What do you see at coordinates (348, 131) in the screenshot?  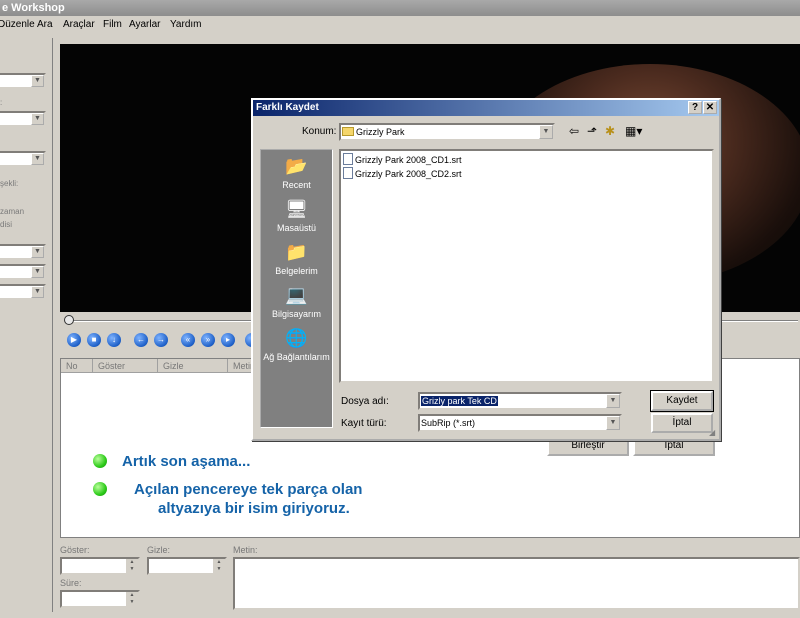 I see `folder-icon` at bounding box center [348, 131].